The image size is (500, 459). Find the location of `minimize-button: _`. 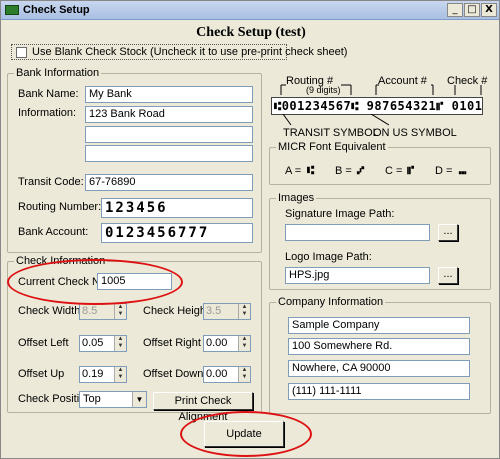

minimize-button: _ is located at coordinates (455, 10).